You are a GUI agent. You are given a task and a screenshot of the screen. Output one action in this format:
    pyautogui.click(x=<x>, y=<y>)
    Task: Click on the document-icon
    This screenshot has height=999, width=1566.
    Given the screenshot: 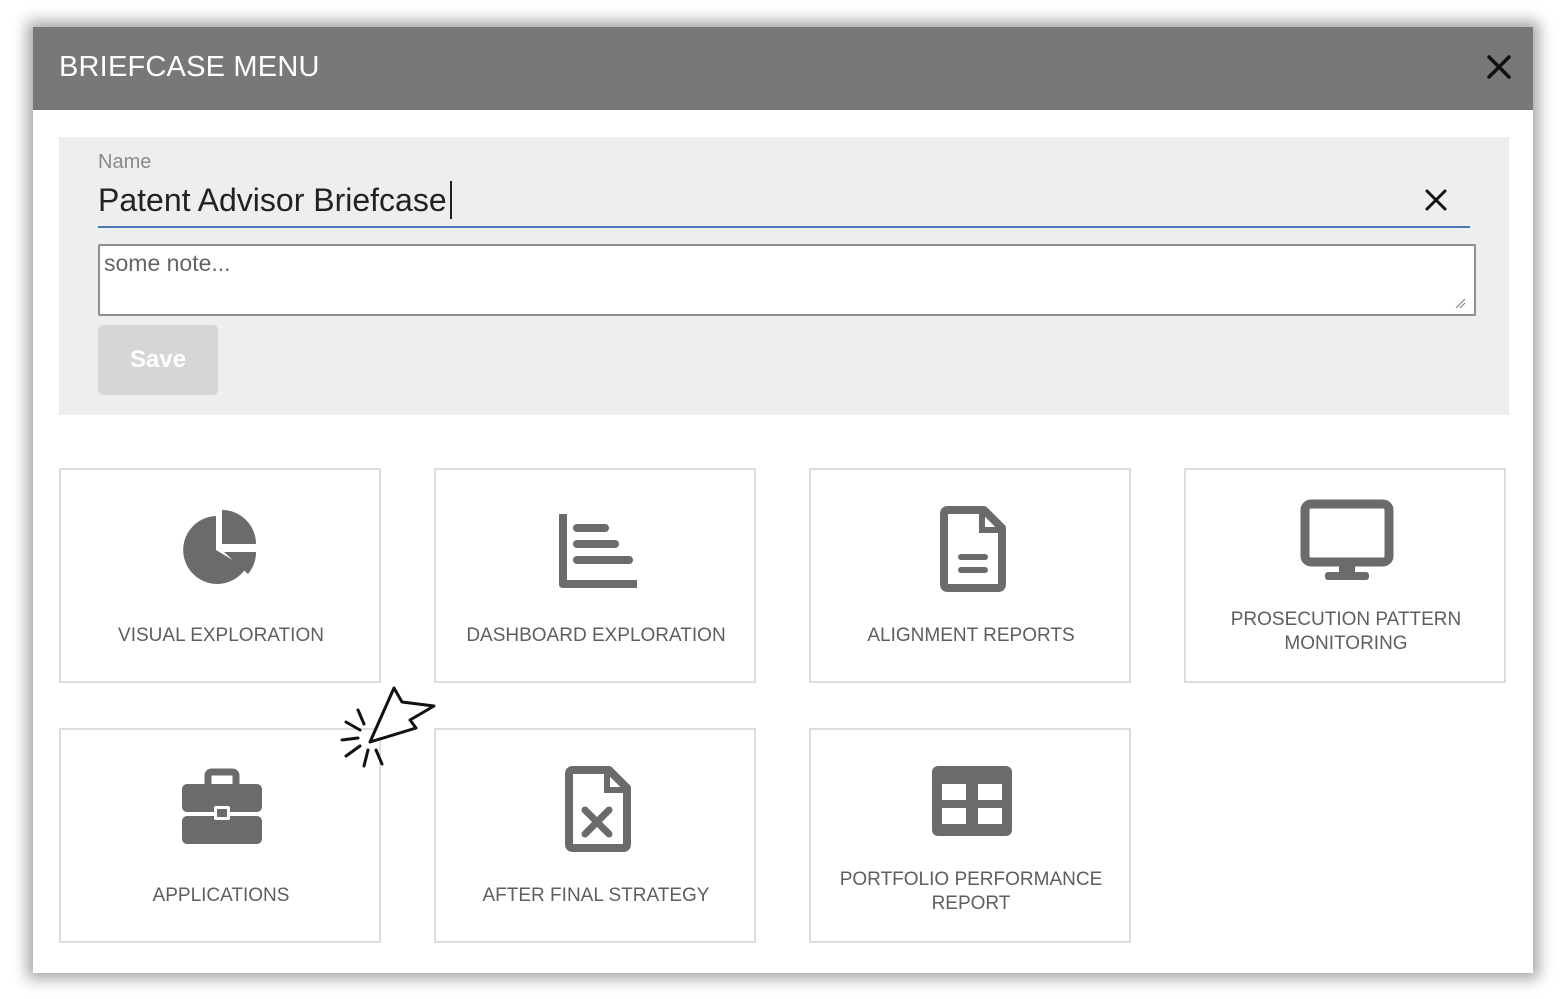 What is the action you would take?
    pyautogui.click(x=972, y=549)
    